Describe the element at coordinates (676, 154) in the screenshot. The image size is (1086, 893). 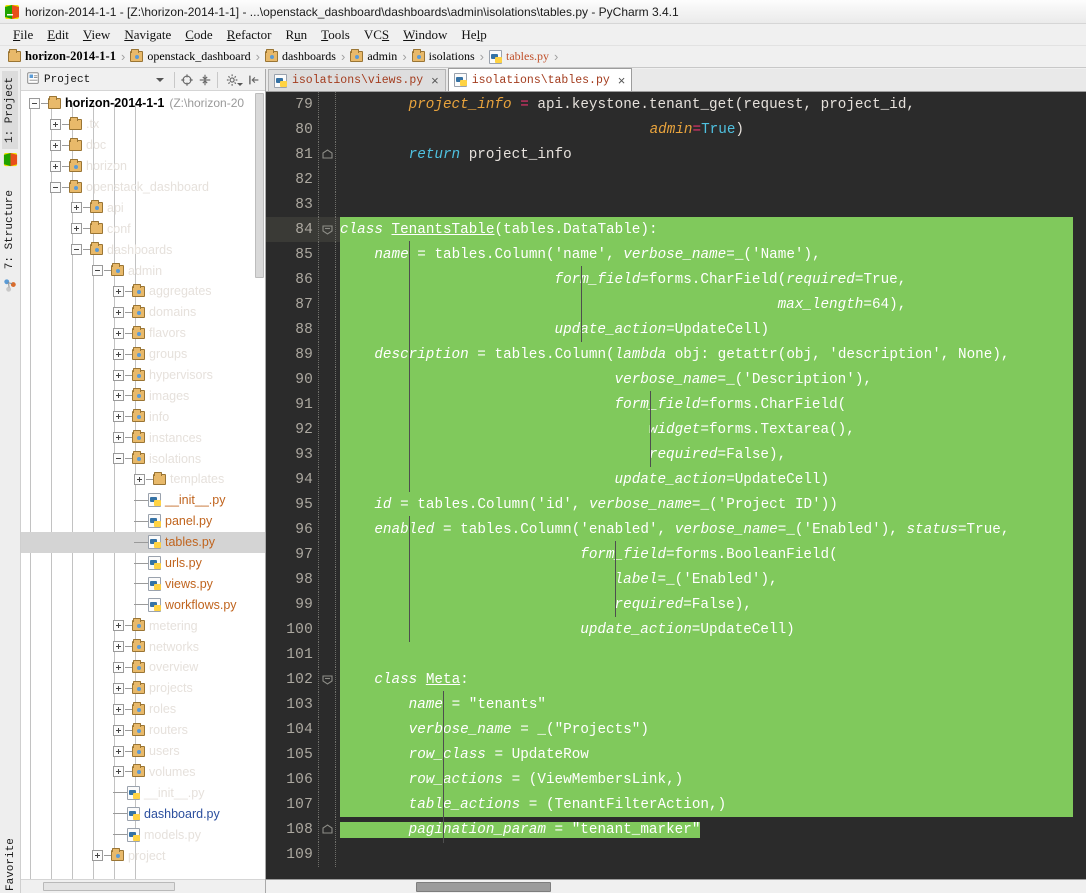
I see `code-line: 81 return project_info` at that location.